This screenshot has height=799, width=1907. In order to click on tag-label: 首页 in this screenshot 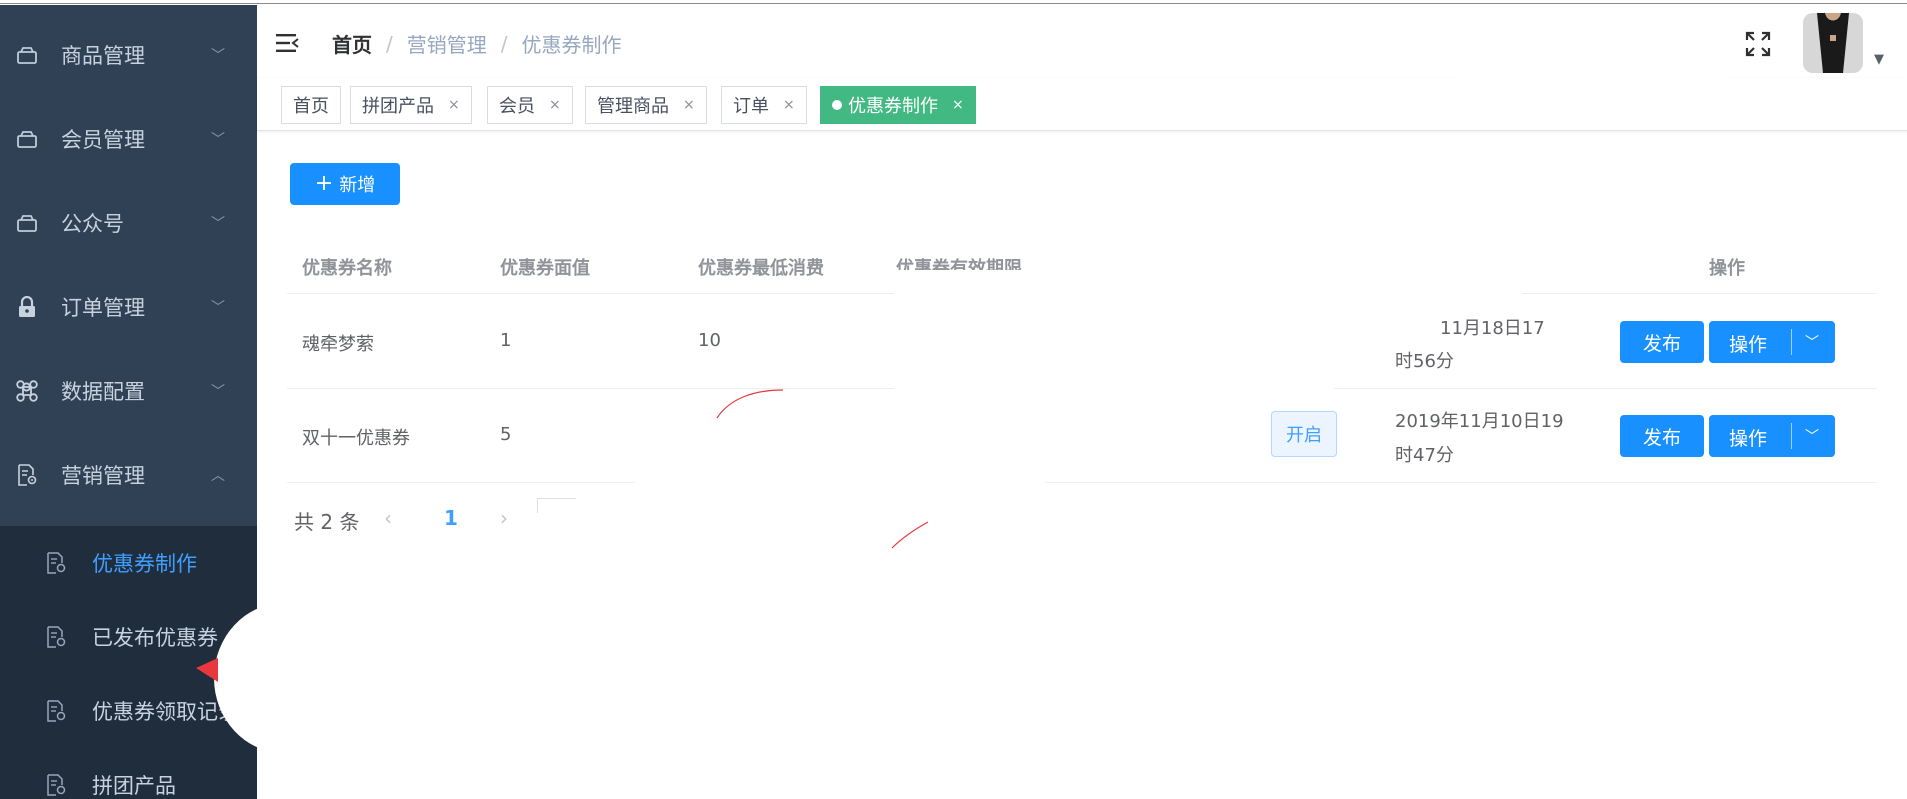, I will do `click(311, 106)`.